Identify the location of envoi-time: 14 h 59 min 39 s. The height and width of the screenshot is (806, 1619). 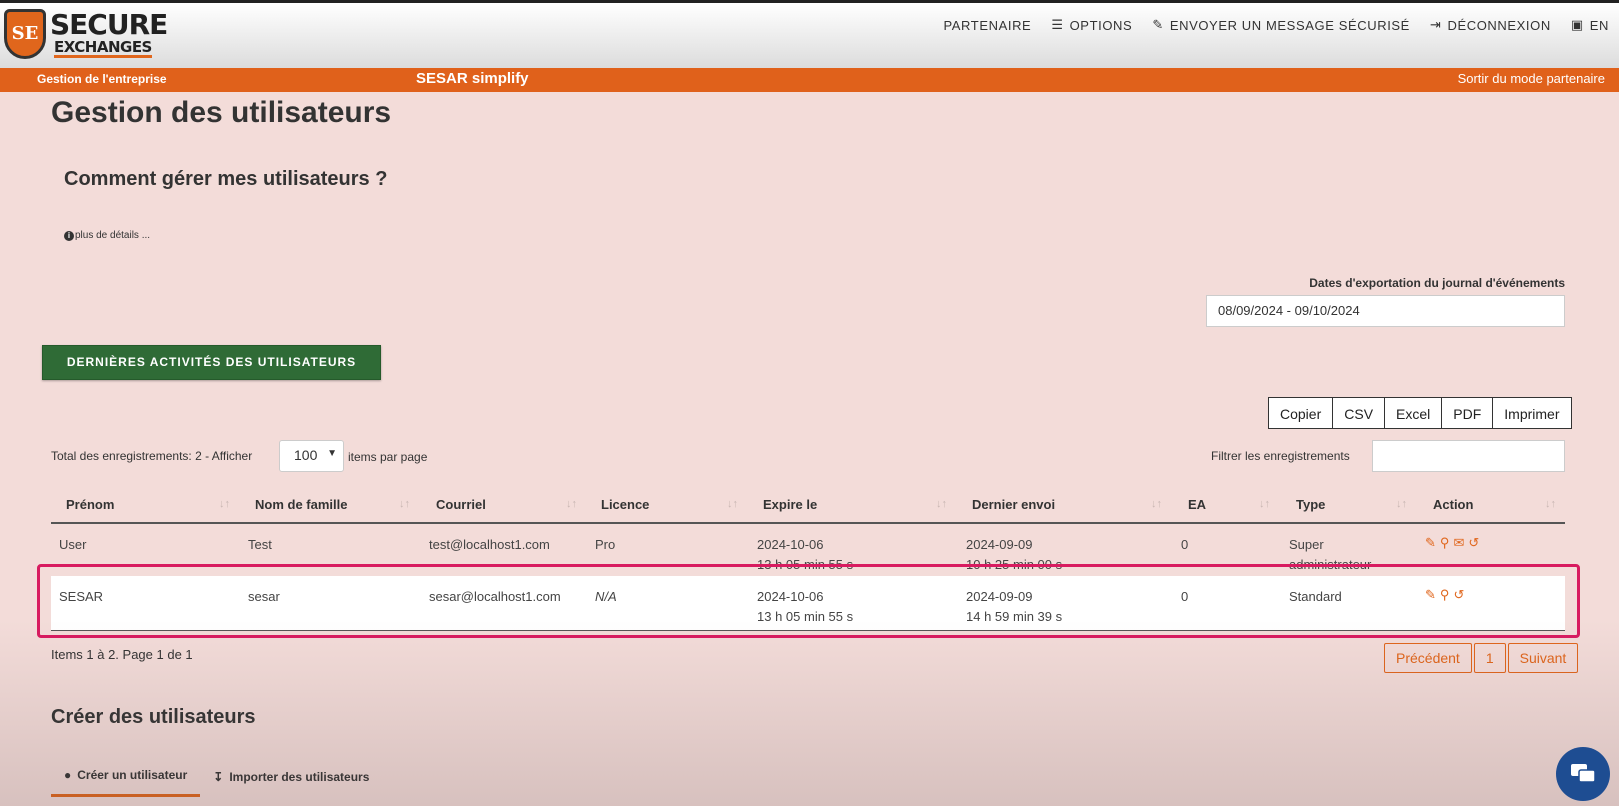
(1014, 616).